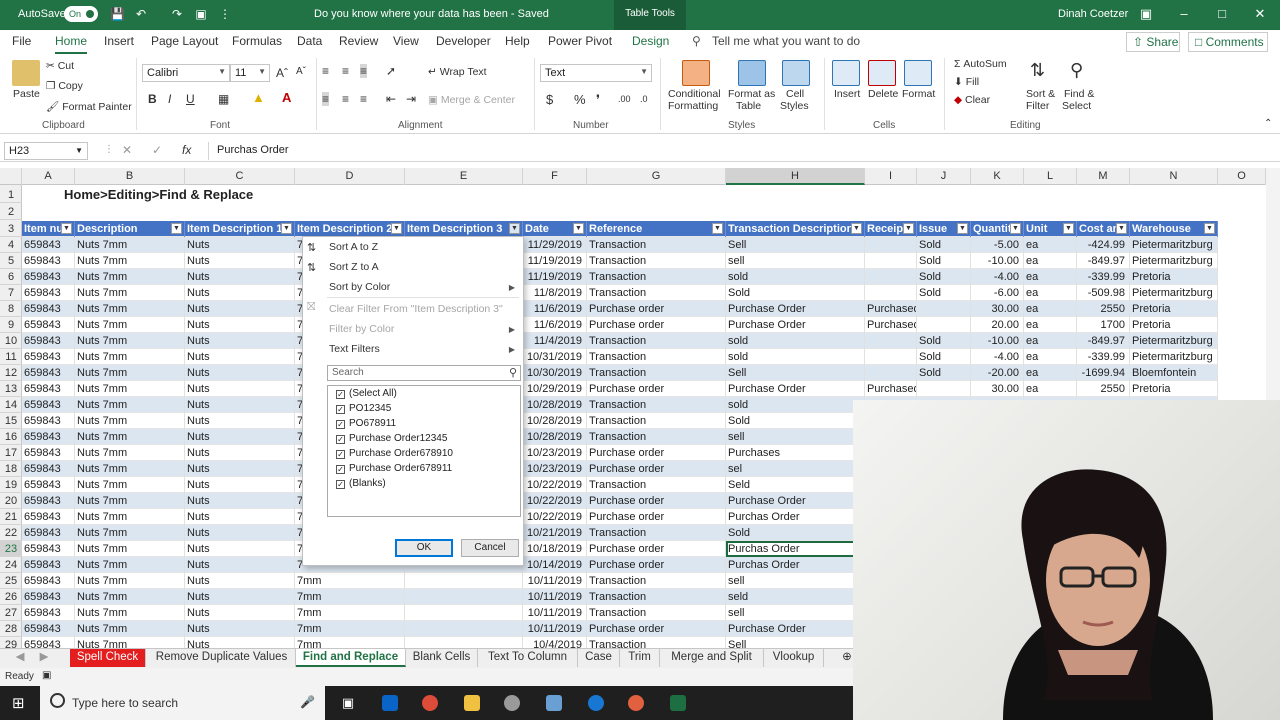 The height and width of the screenshot is (720, 1280). I want to click on sheet-tab-find-and-replace: Find and Replace, so click(351, 658).